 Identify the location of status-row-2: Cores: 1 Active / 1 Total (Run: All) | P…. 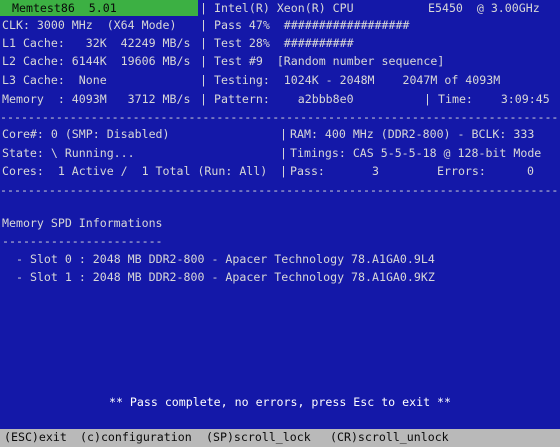
(280, 171).